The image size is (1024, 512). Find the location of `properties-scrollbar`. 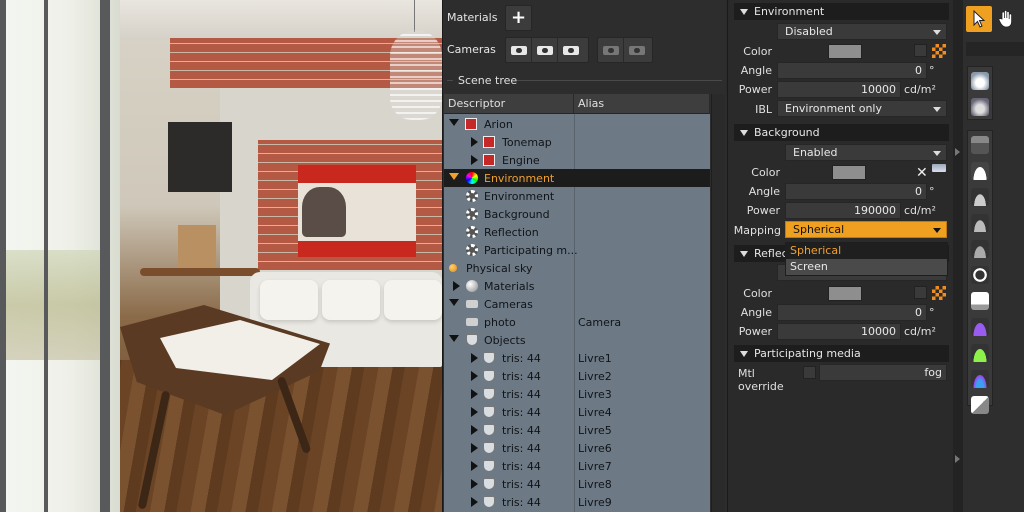

properties-scrollbar is located at coordinates (958, 256).